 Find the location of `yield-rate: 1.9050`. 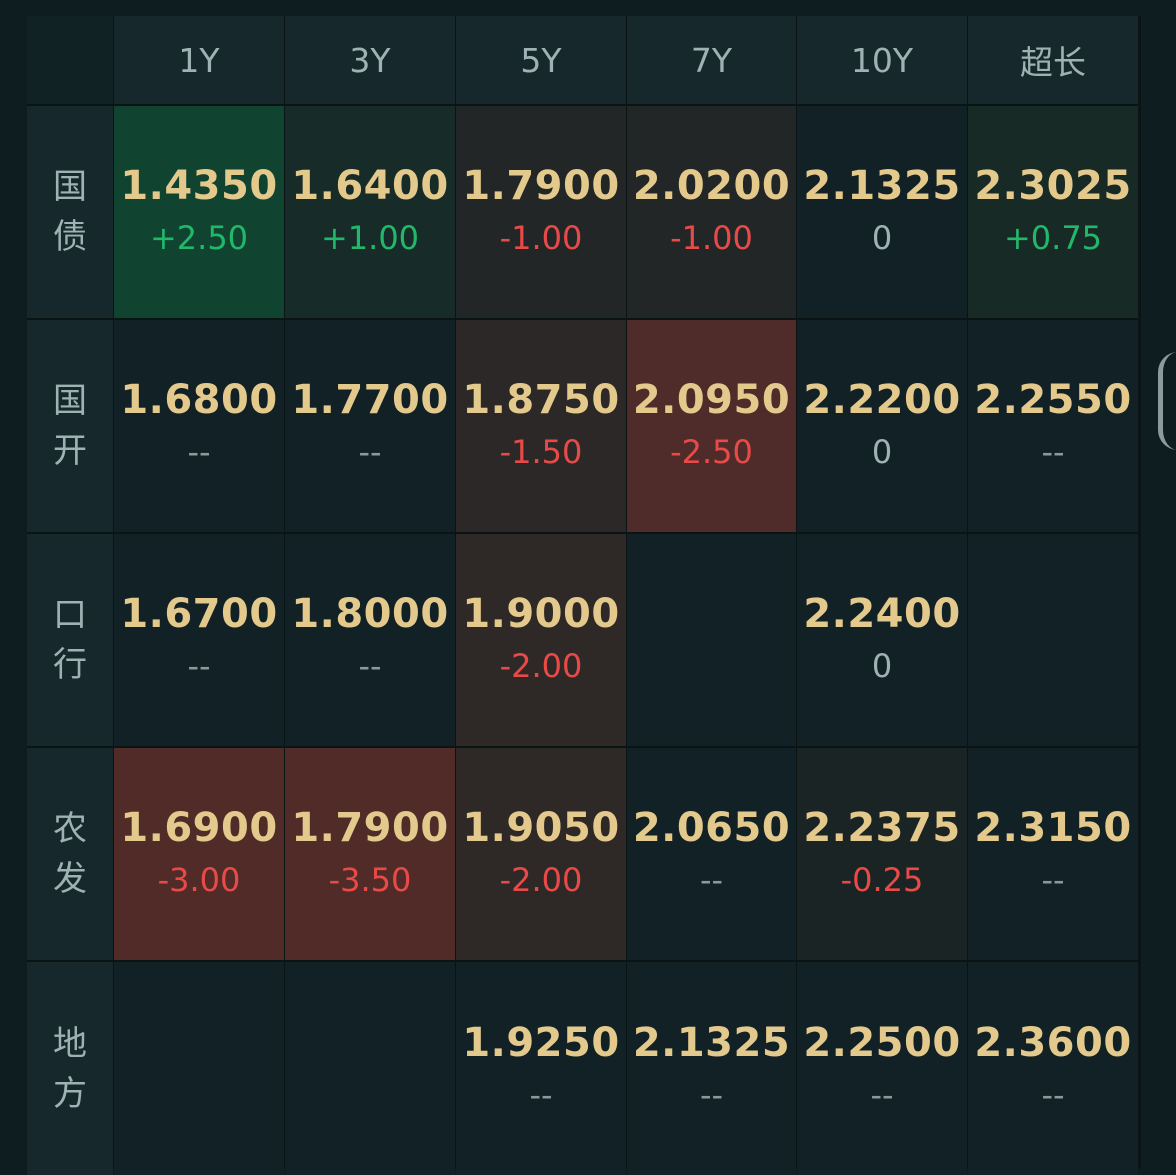

yield-rate: 1.9050 is located at coordinates (541, 828).